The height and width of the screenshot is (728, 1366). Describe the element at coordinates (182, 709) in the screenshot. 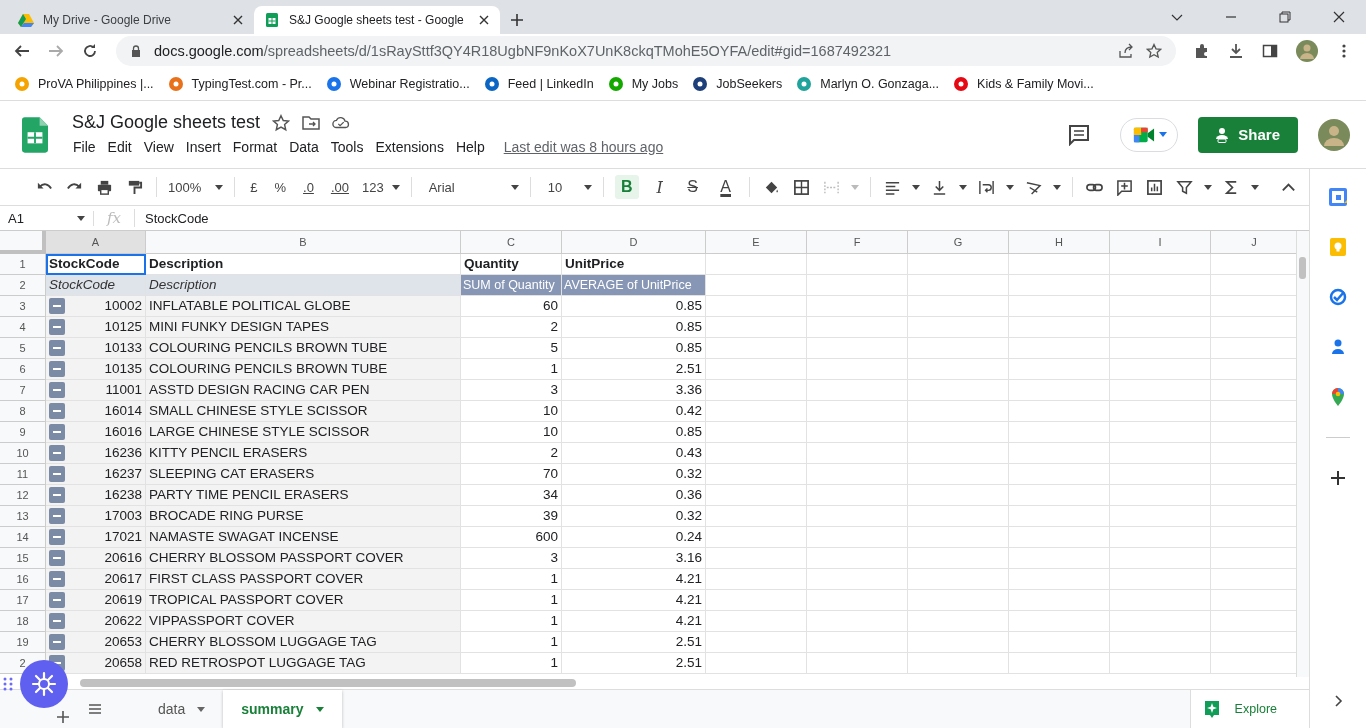

I see `sheet-tab: data` at that location.